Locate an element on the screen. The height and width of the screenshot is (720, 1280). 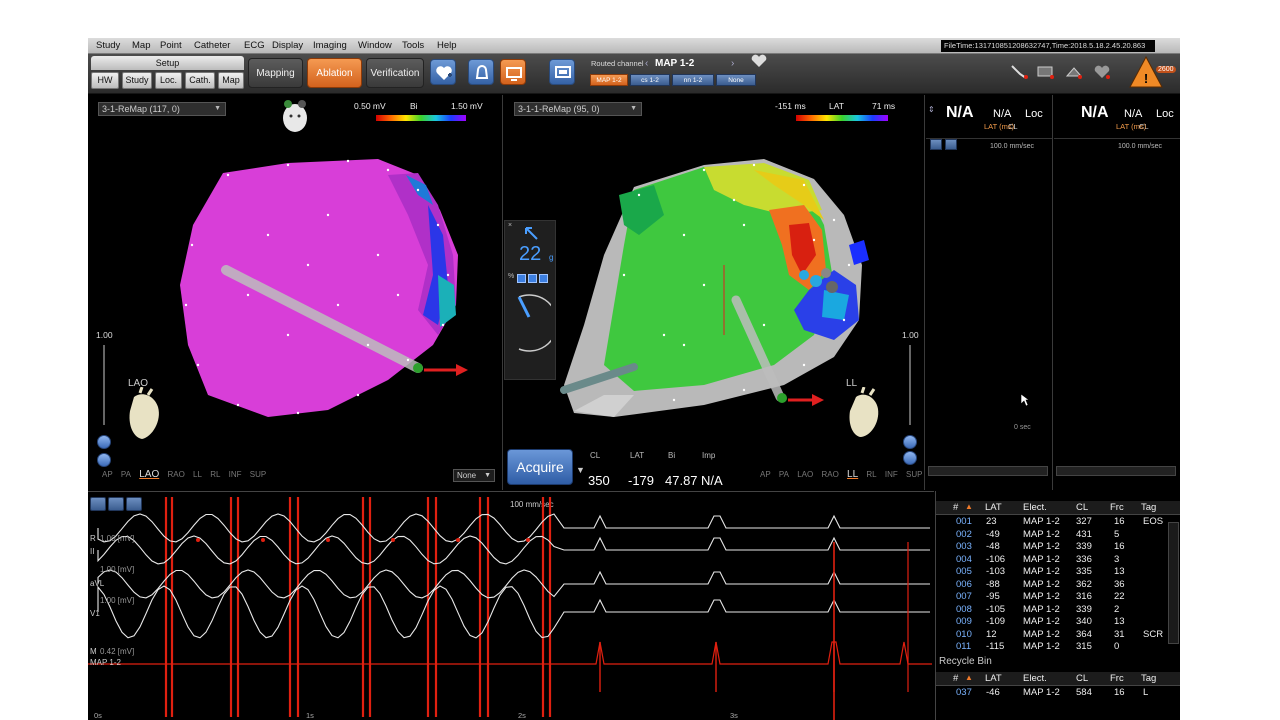
verification-mode-button: Verification is located at coordinates (395, 73).